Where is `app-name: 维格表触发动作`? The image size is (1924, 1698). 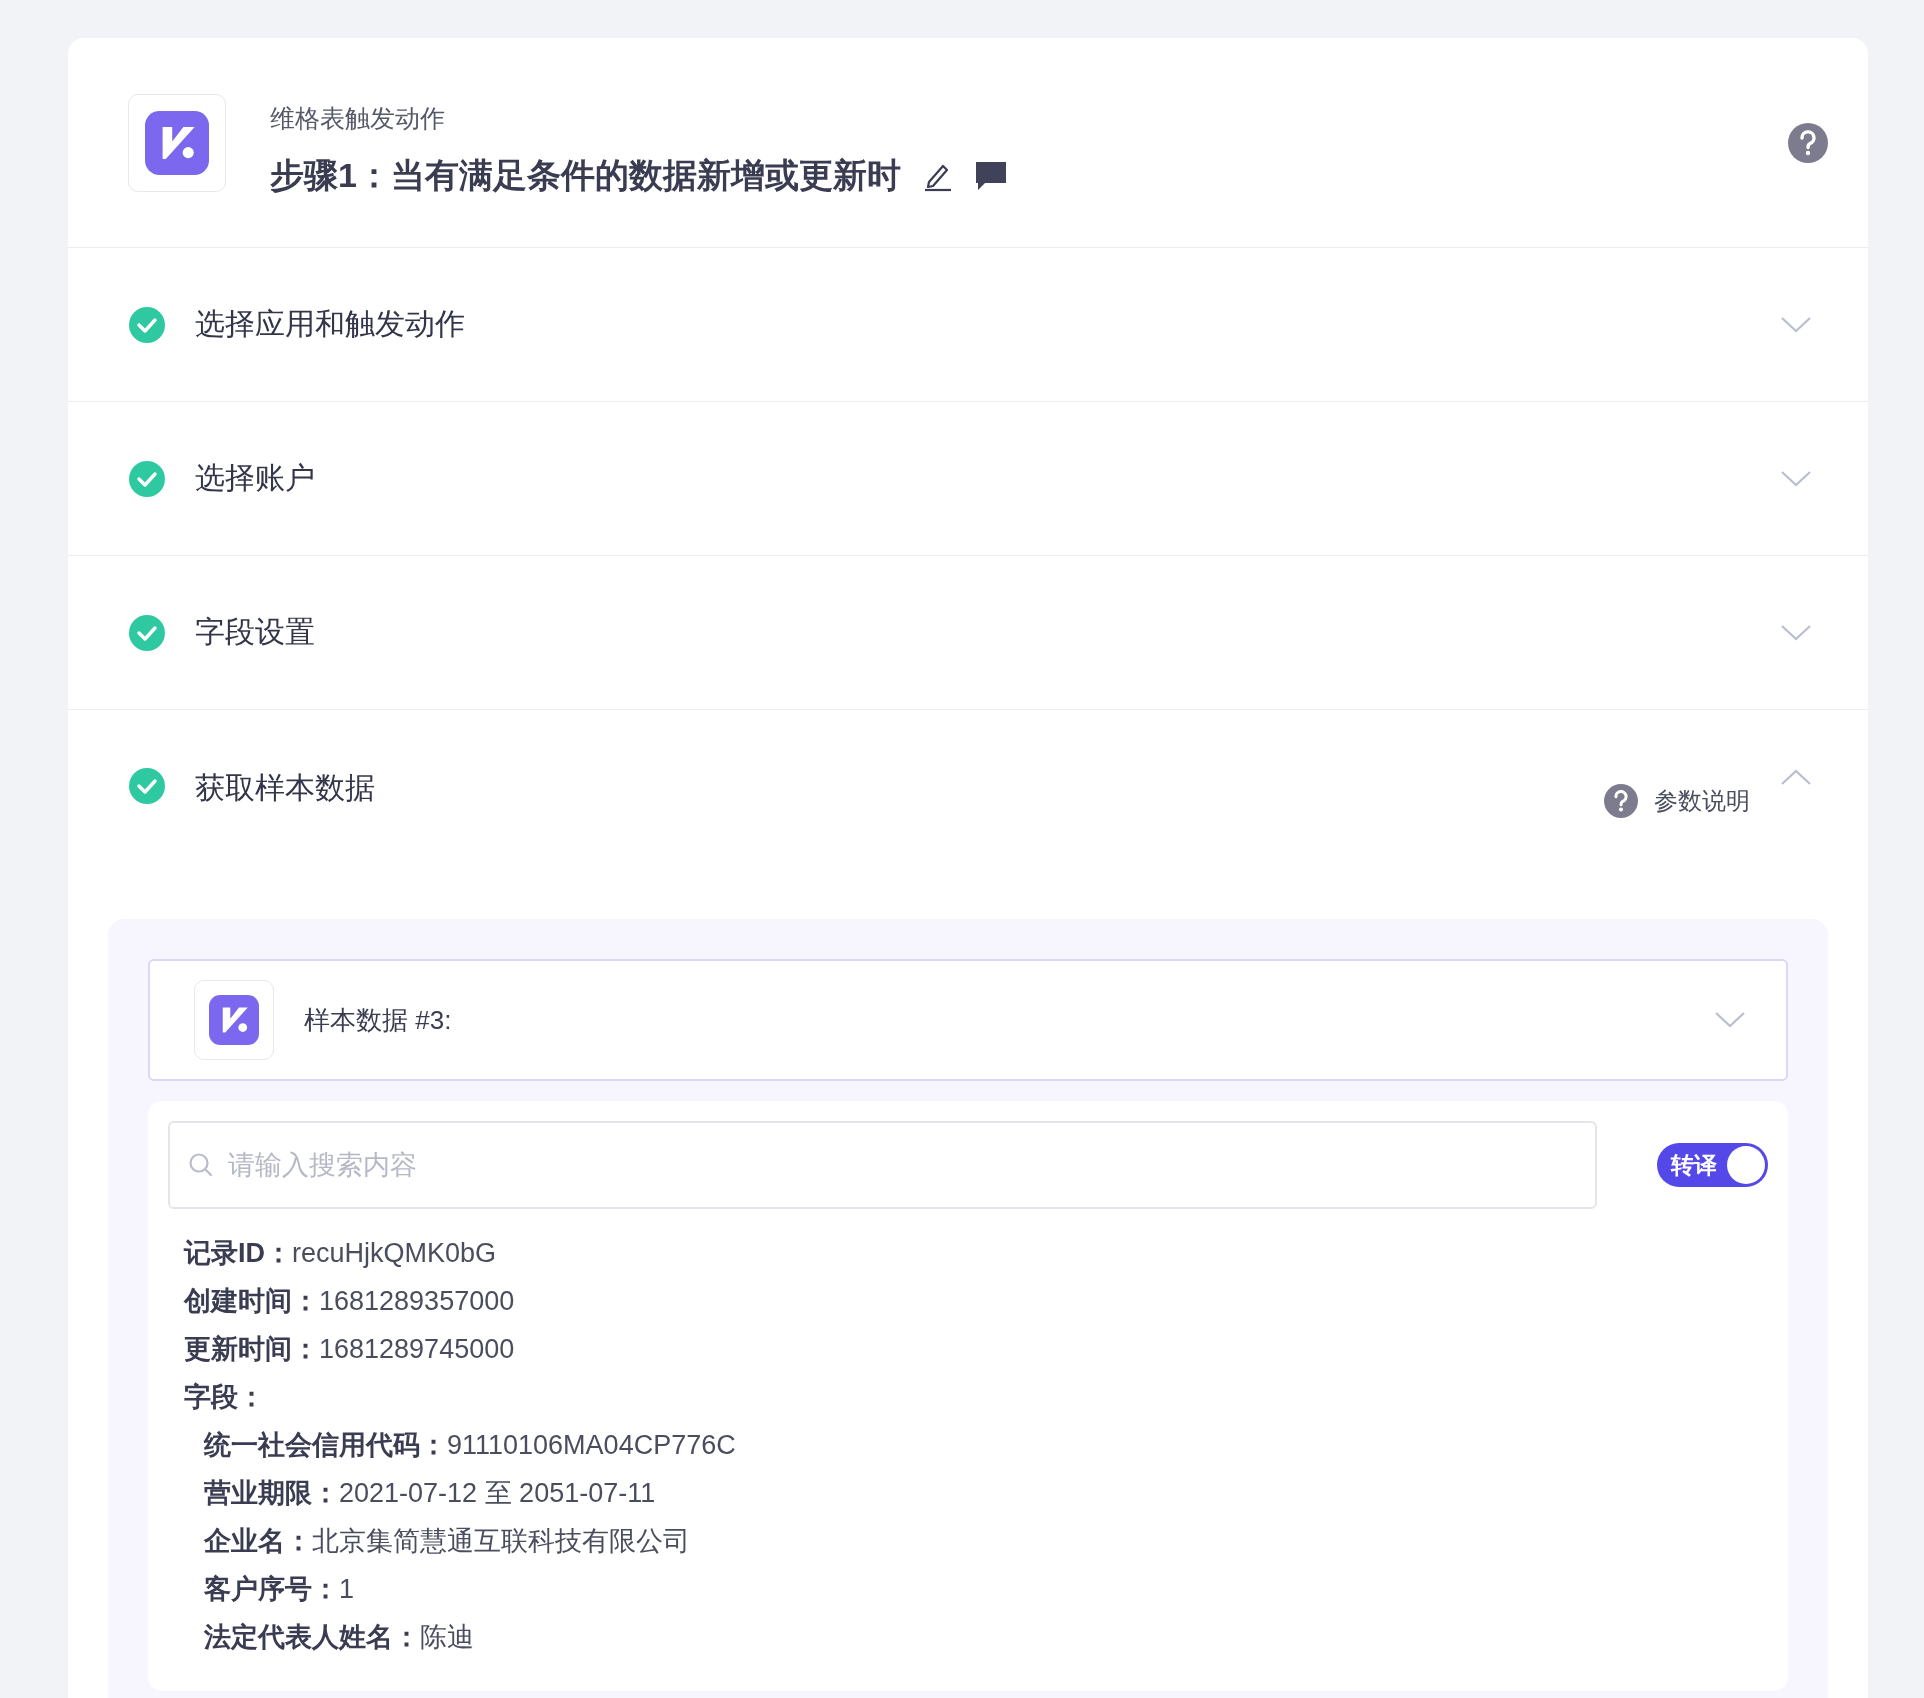
app-name: 维格表触发动作 is located at coordinates (358, 118).